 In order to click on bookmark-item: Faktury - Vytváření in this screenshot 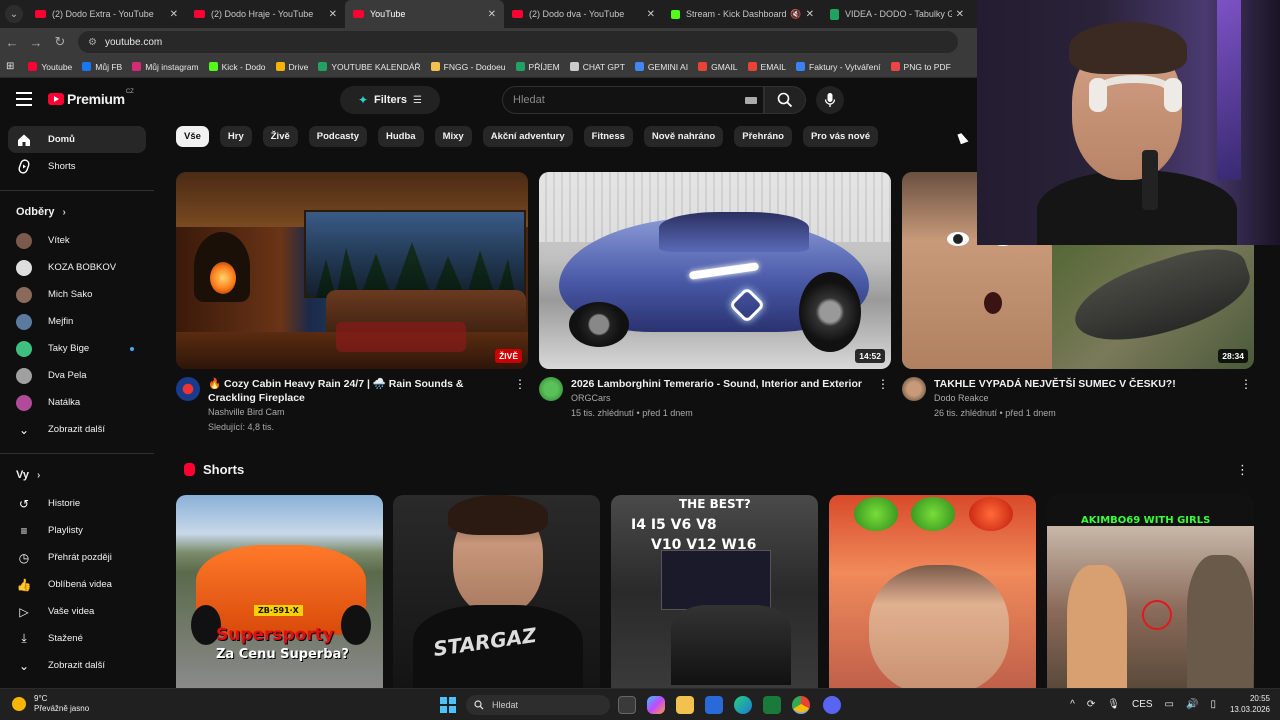, I will do `click(838, 67)`.